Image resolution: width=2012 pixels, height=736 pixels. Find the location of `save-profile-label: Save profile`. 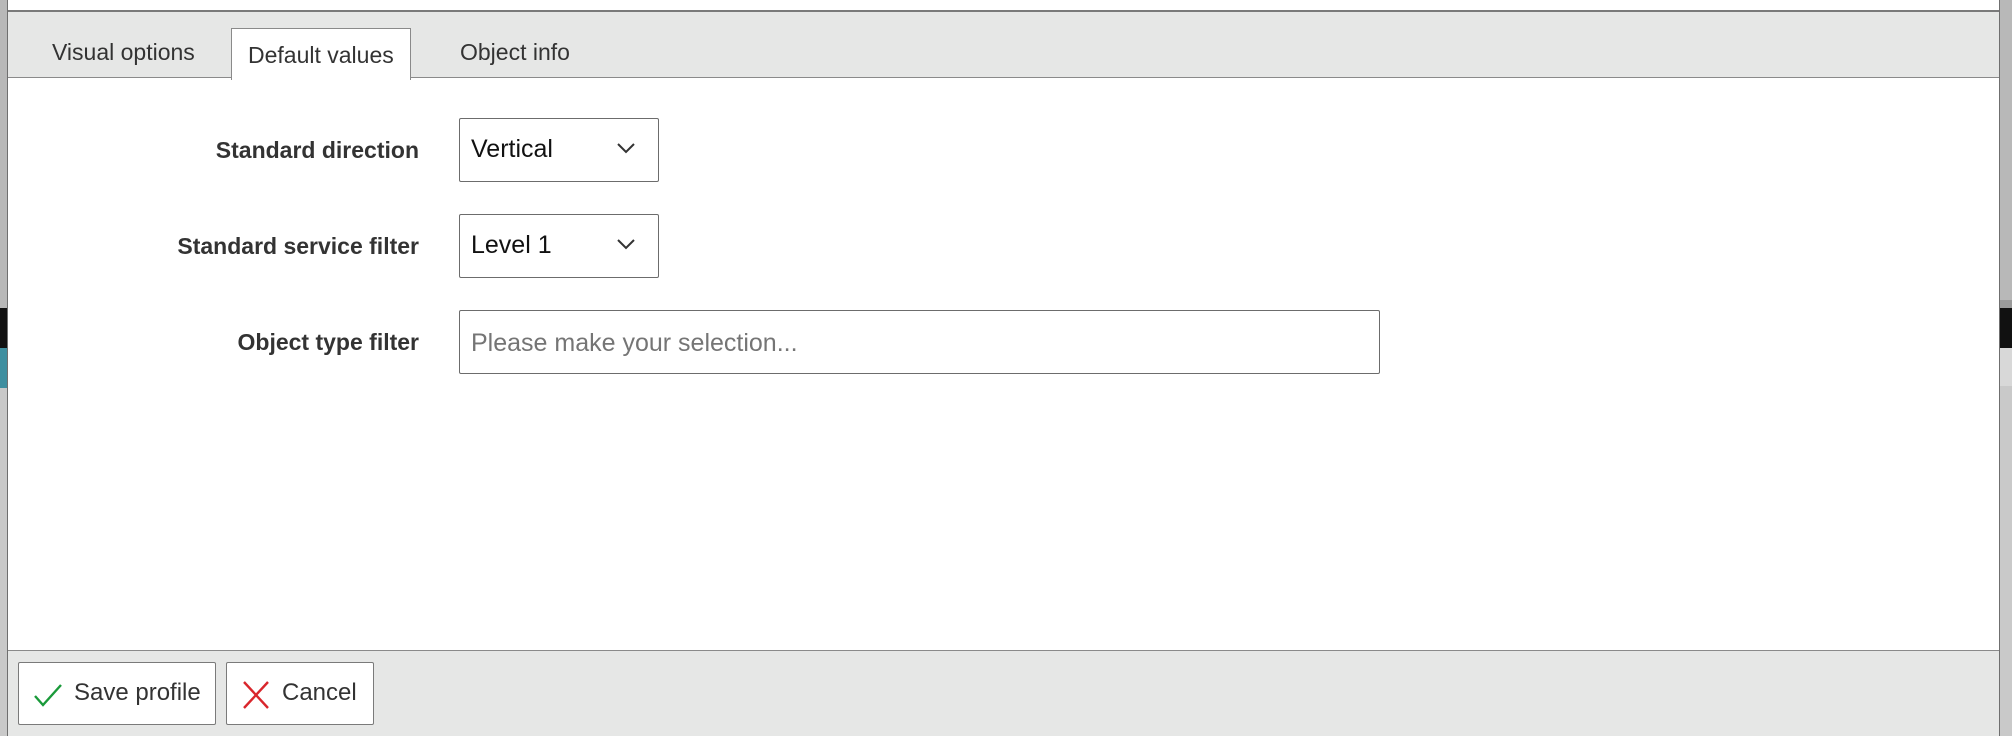

save-profile-label: Save profile is located at coordinates (137, 692).